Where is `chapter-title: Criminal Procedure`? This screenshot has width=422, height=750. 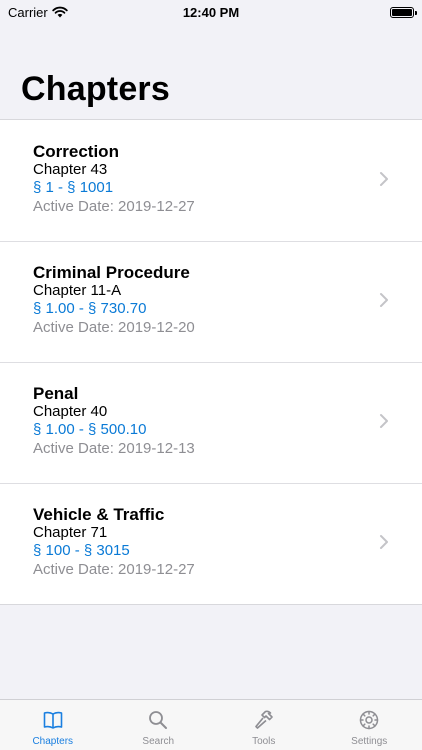 chapter-title: Criminal Procedure is located at coordinates (111, 272).